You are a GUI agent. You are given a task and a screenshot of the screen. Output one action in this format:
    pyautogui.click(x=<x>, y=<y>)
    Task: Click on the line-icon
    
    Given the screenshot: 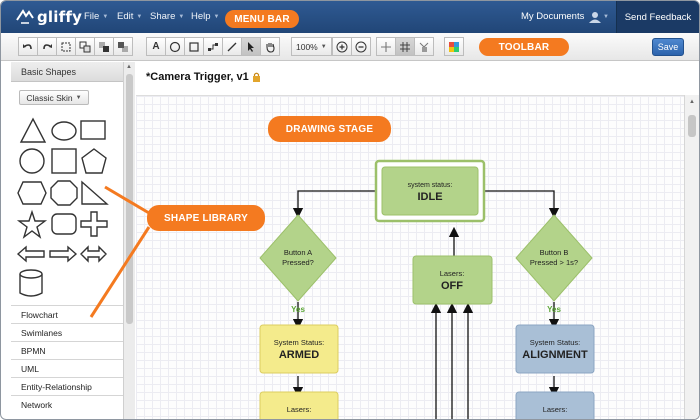 What is the action you would take?
    pyautogui.click(x=232, y=46)
    